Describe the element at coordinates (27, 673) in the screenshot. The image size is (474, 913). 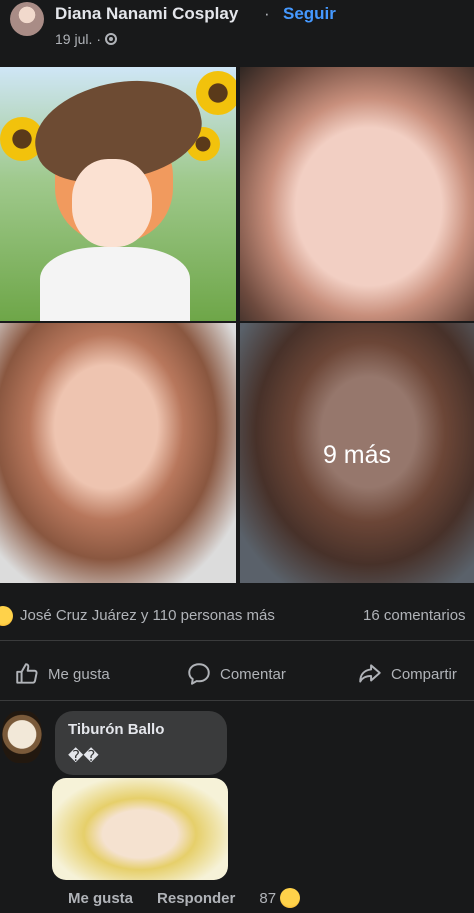
I see `thumbs-up-icon` at that location.